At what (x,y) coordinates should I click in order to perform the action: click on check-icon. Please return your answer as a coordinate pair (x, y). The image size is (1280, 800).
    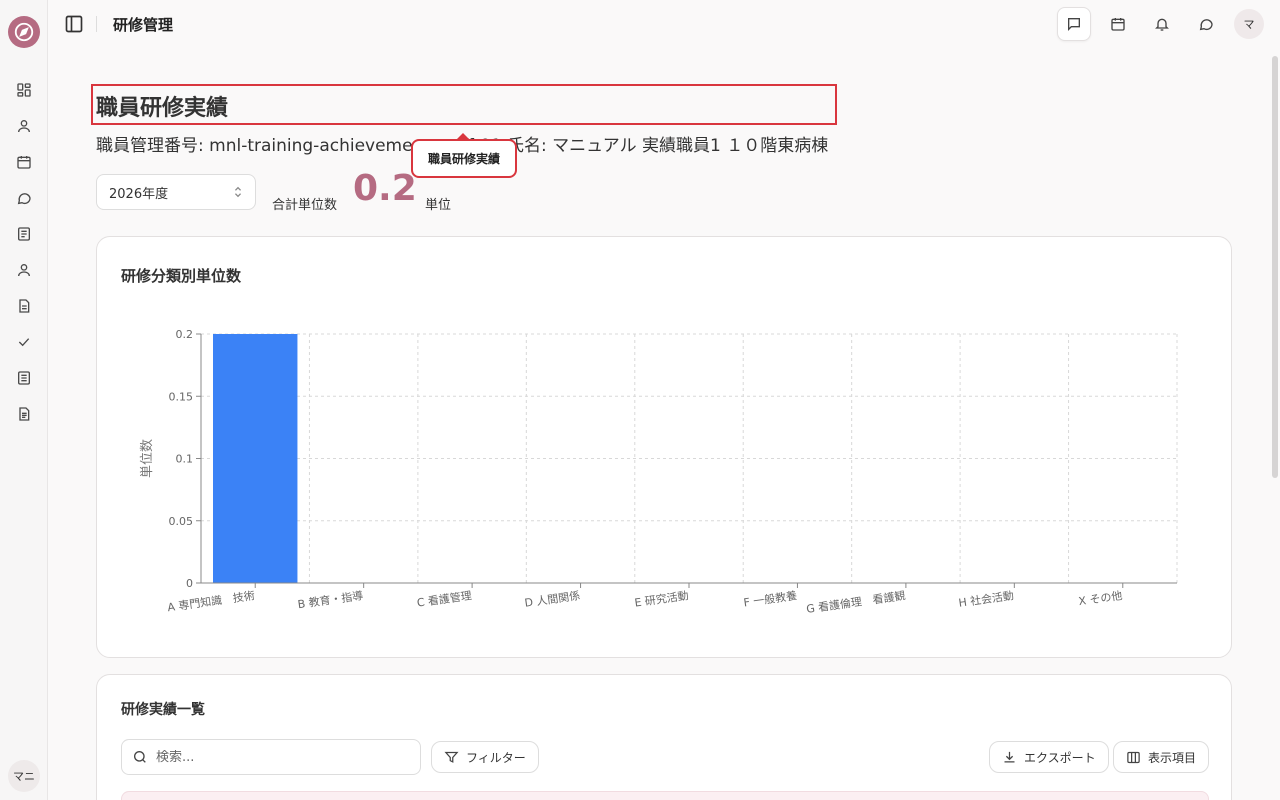
    Looking at the image, I should click on (24, 342).